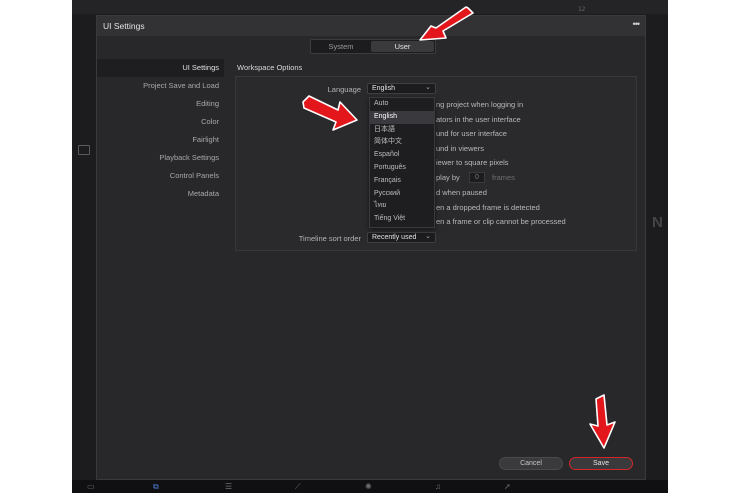 Image resolution: width=740 pixels, height=493 pixels. I want to click on option-text: en a frame or clip cannot be processed, so click(501, 221).